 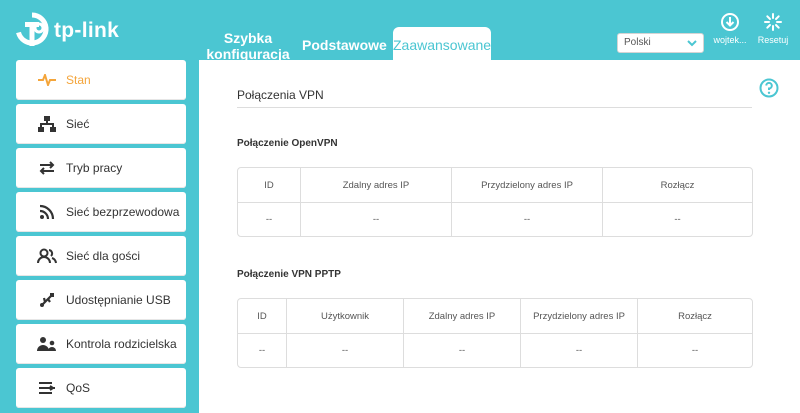 What do you see at coordinates (730, 22) in the screenshot?
I see `user-download-icon` at bounding box center [730, 22].